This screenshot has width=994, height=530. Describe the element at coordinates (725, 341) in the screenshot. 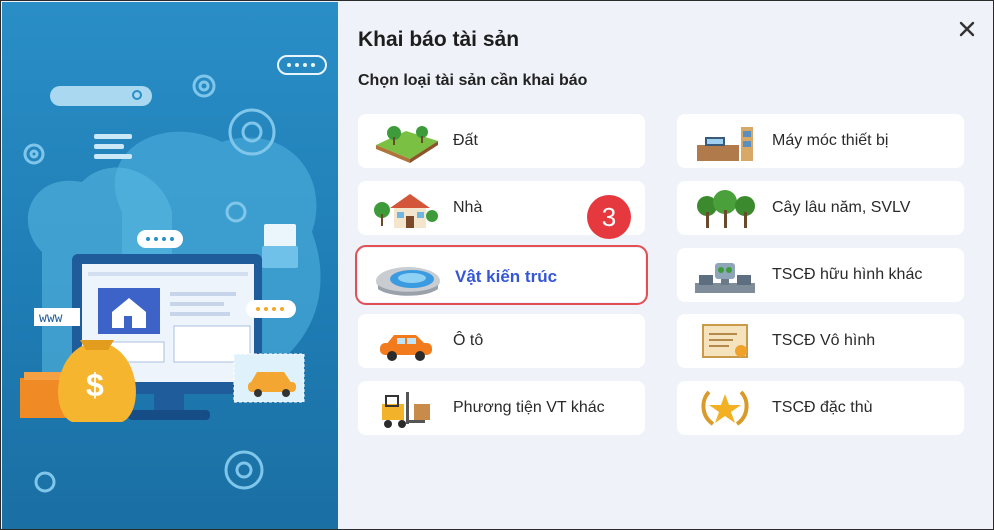

I see `certificate-icon` at that location.